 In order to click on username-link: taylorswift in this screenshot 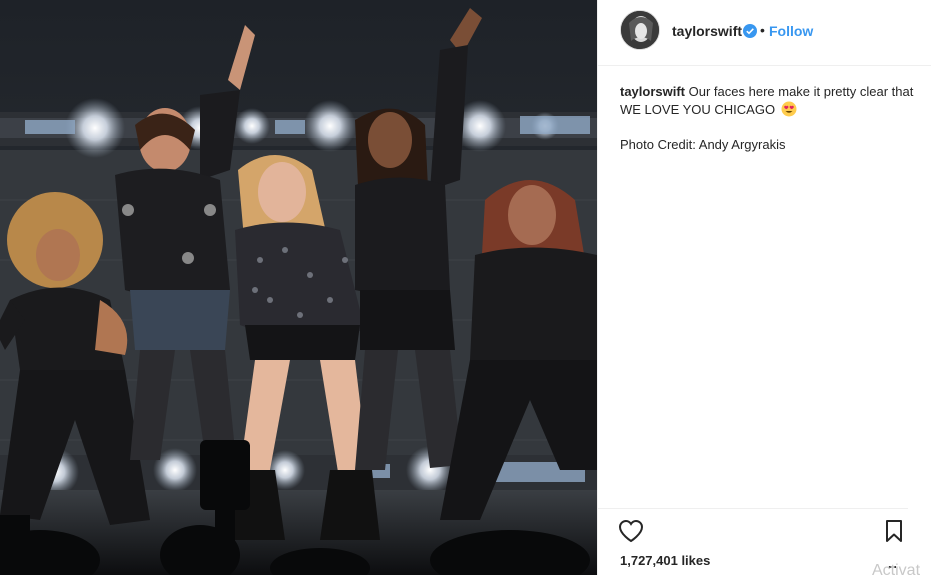, I will do `click(707, 31)`.